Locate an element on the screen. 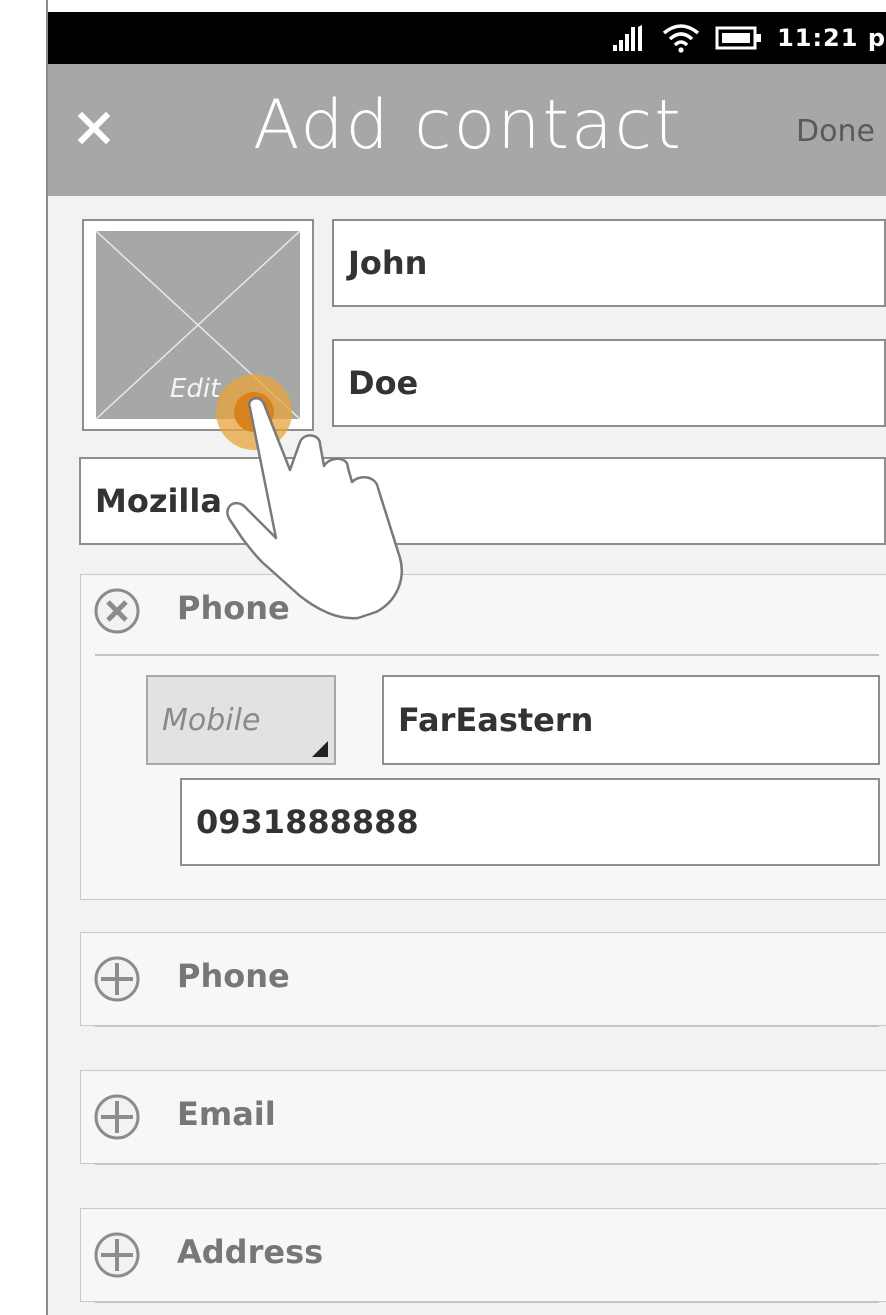 The image size is (886, 1315). add-email-label: Email is located at coordinates (226, 1114).